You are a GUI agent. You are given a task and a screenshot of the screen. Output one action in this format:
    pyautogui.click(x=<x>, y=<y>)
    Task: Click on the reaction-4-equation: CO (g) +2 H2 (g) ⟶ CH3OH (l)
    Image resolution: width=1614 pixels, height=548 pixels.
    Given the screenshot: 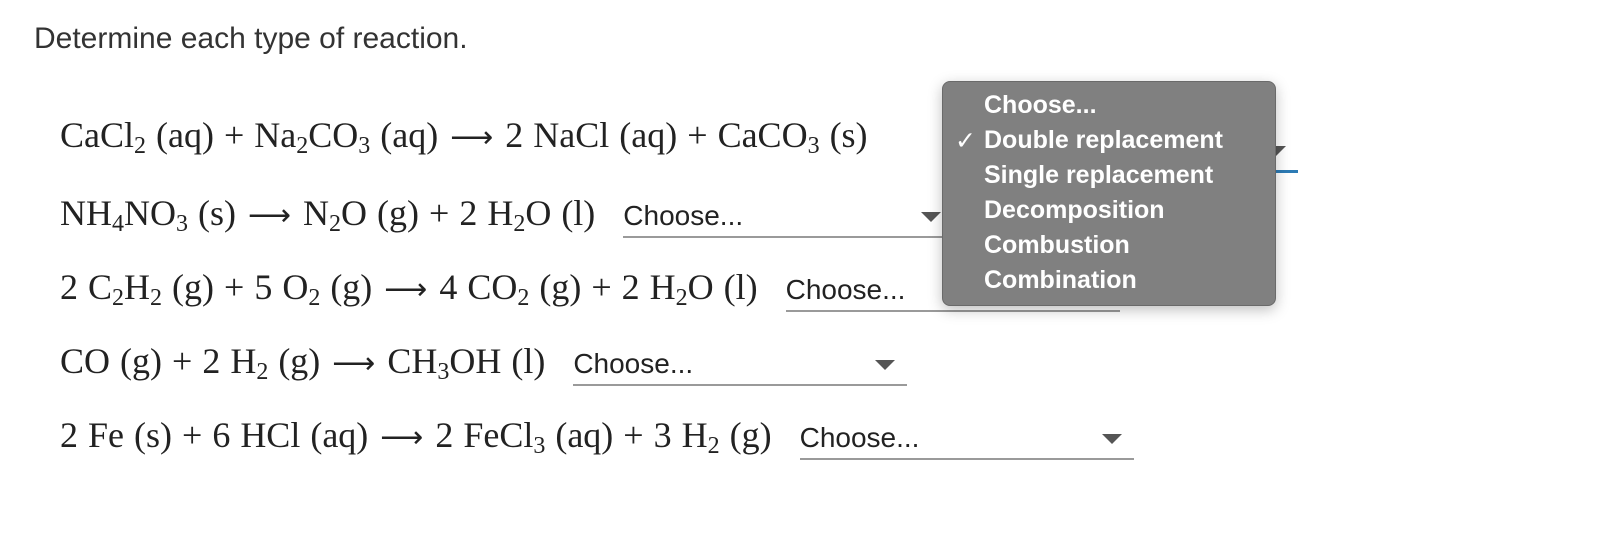 What is the action you would take?
    pyautogui.click(x=303, y=363)
    